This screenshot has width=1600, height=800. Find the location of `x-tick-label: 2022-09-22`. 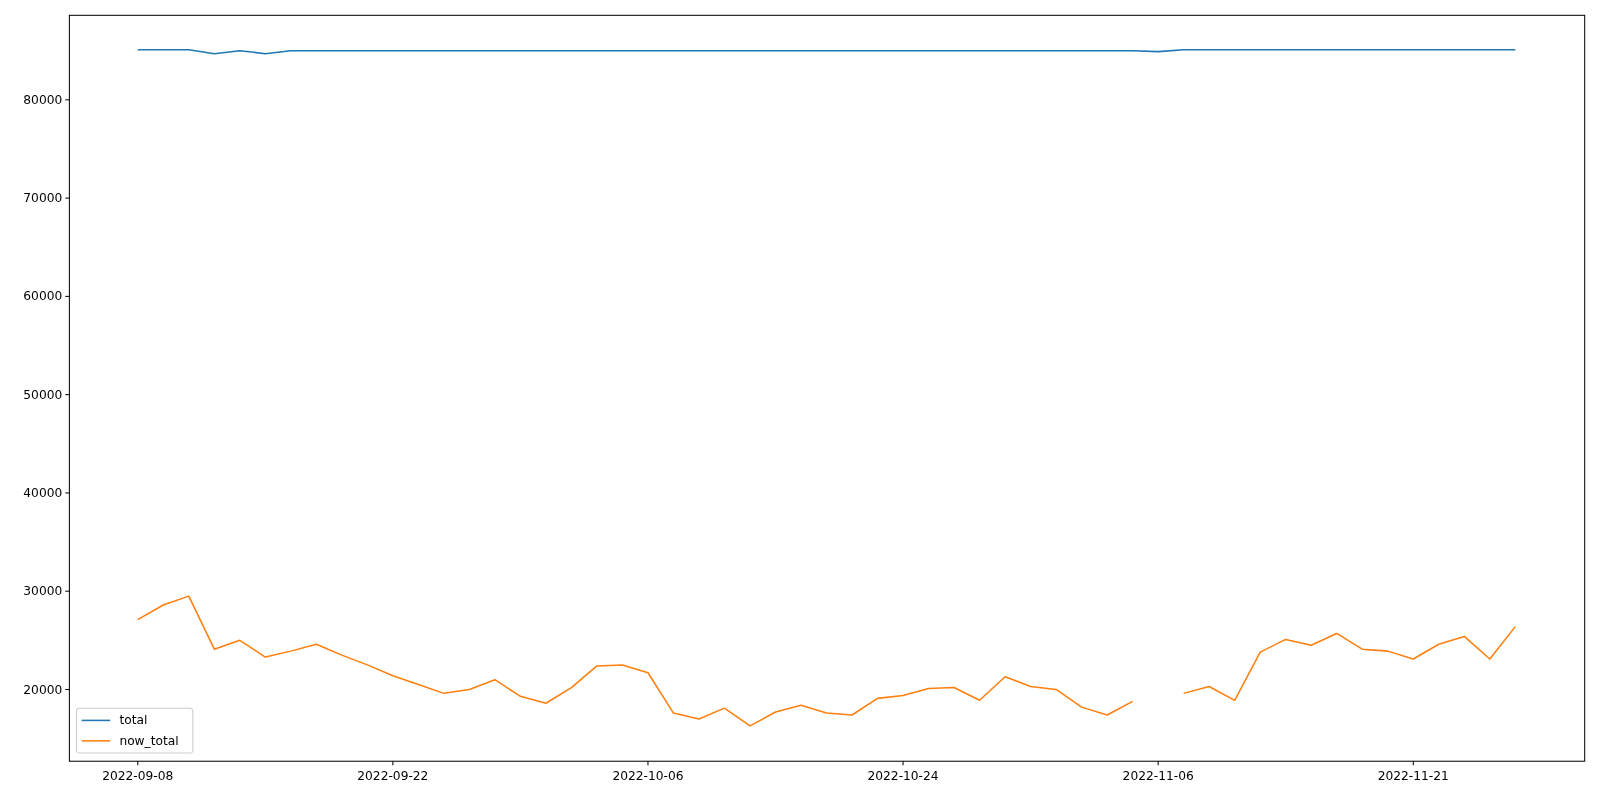

x-tick-label: 2022-09-22 is located at coordinates (393, 775).